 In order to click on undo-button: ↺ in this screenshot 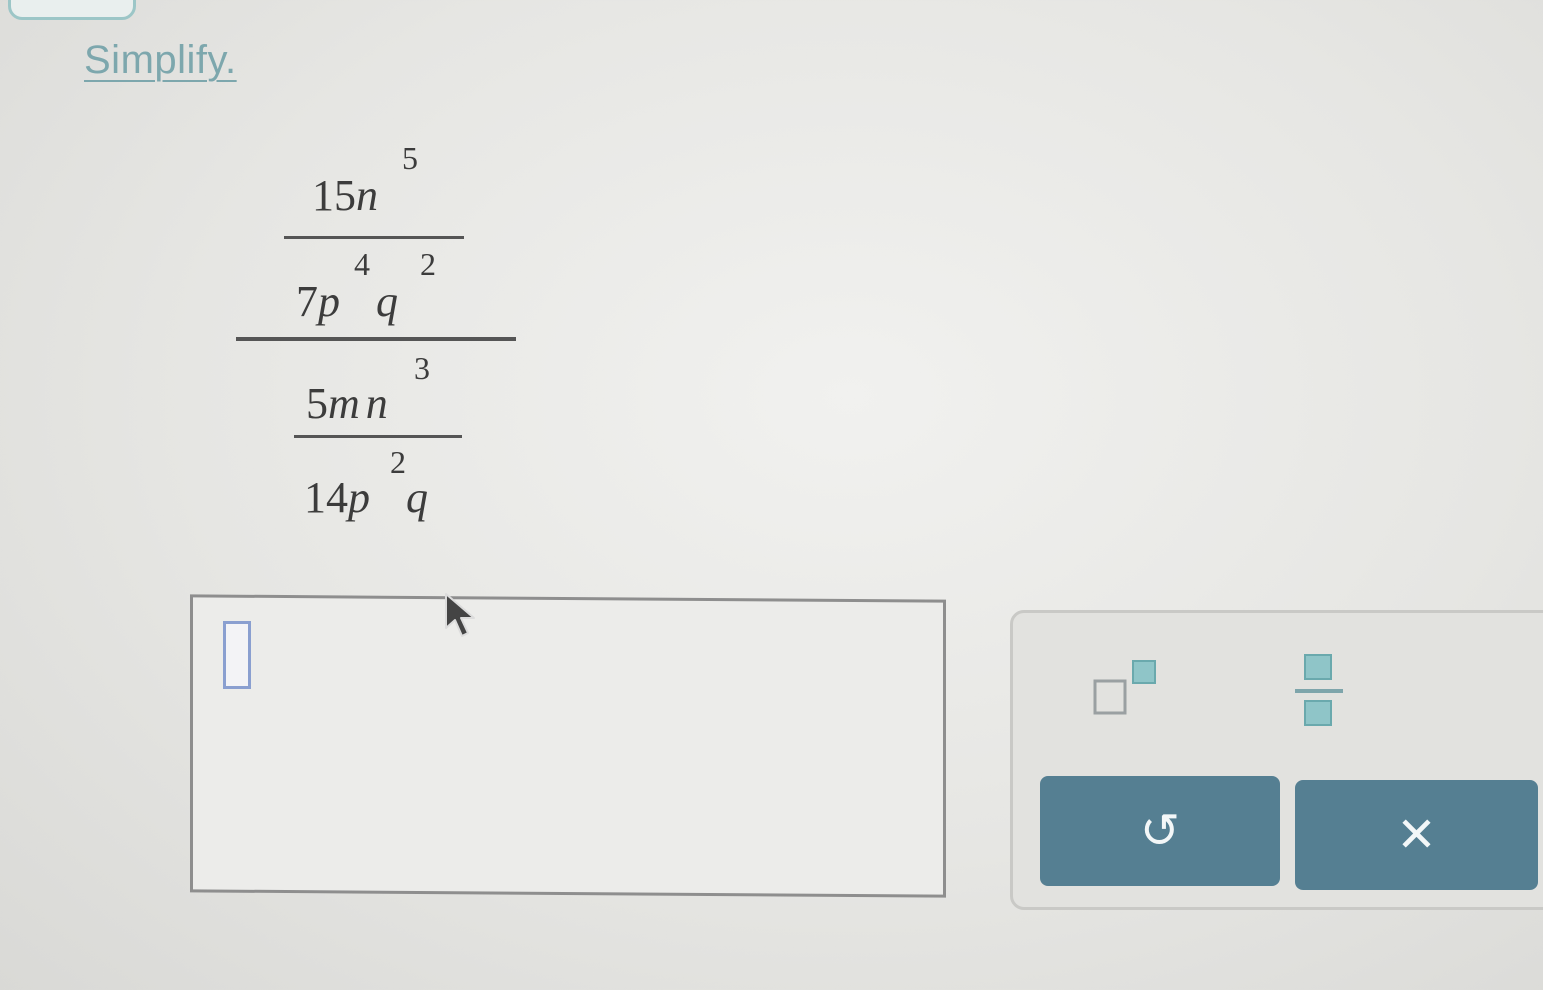, I will do `click(1160, 831)`.